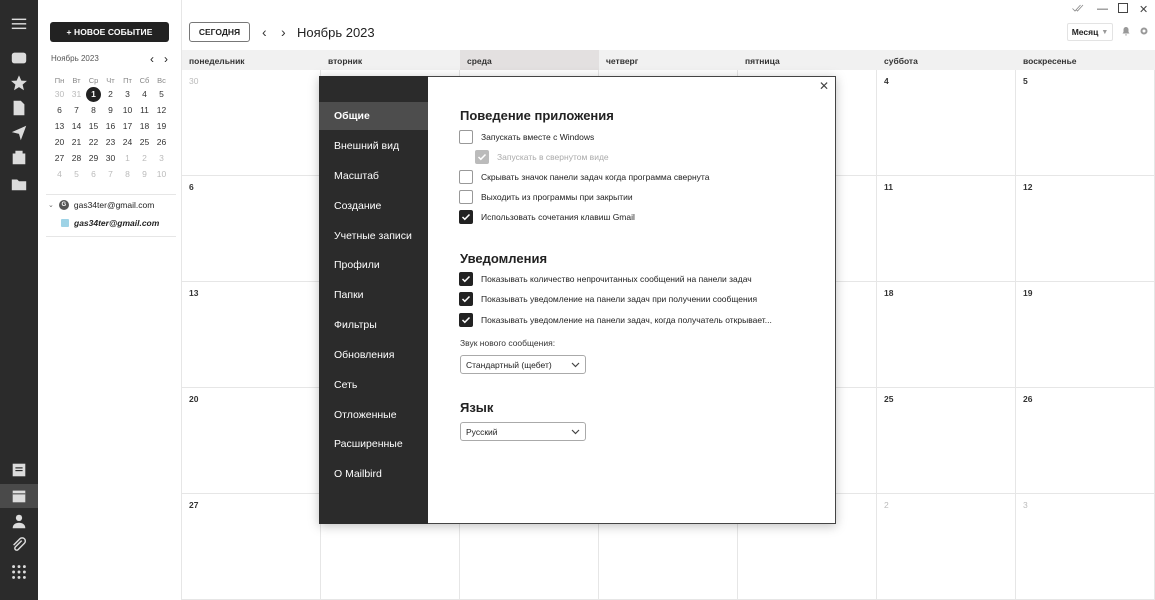 This screenshot has width=1155, height=600. I want to click on document-icon, so click(19, 108).